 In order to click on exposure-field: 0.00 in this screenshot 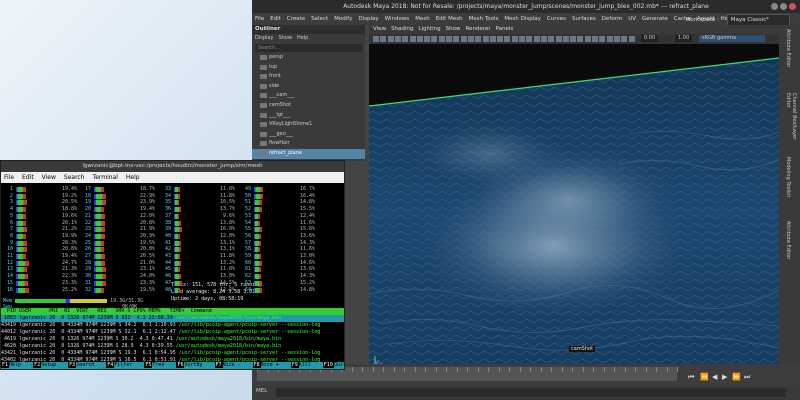, I will do `click(650, 38)`.